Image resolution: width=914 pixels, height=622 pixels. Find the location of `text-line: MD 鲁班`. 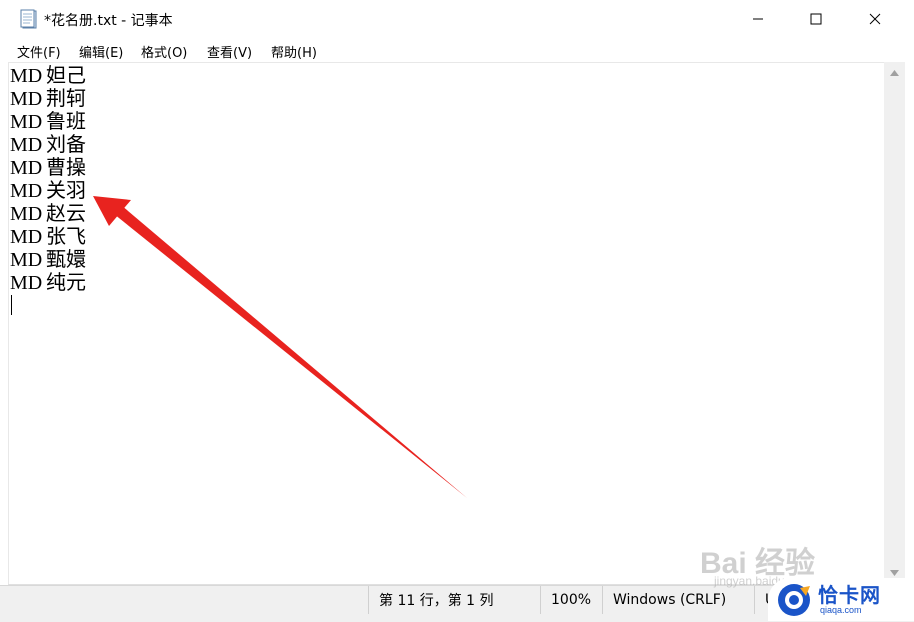

text-line: MD 鲁班 is located at coordinates (48, 121).